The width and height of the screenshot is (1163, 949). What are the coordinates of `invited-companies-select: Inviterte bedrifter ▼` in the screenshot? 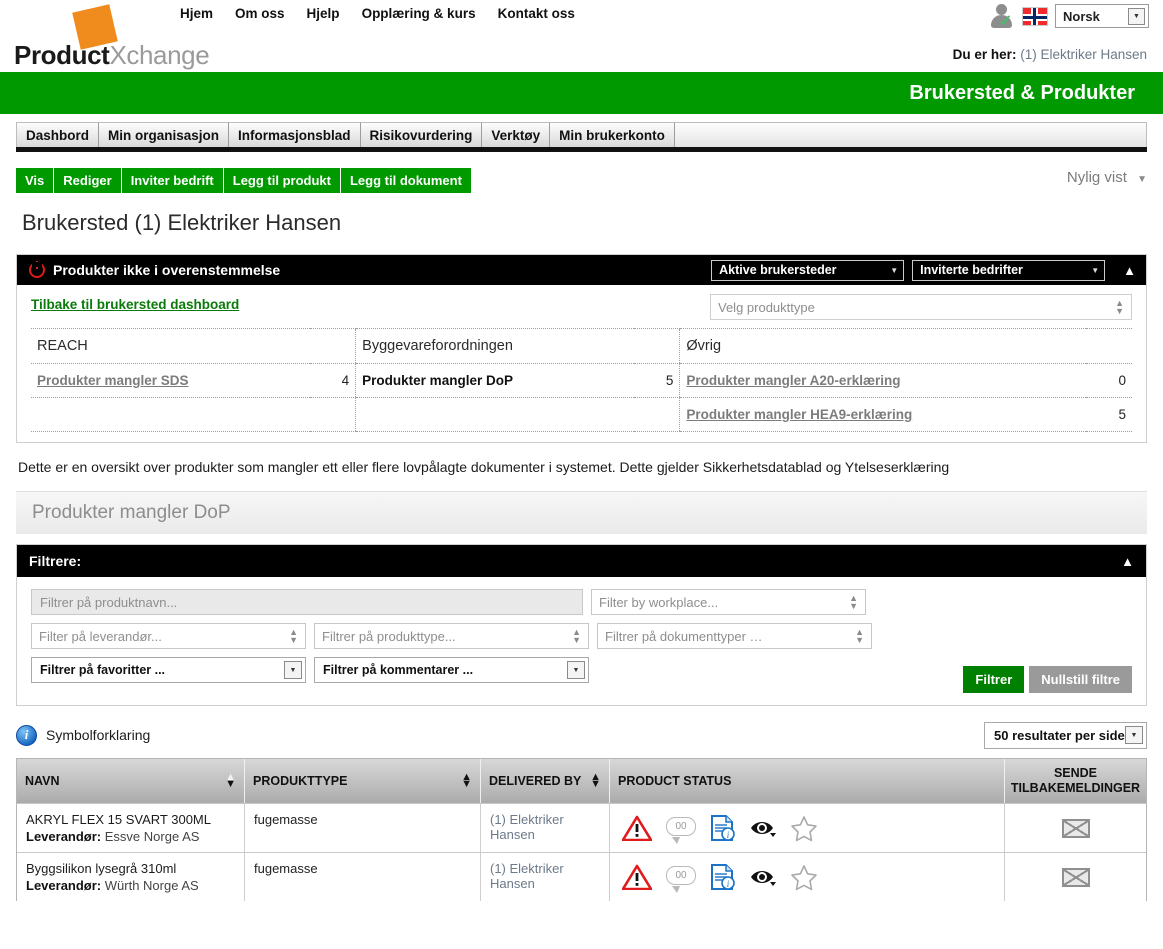 It's located at (1009, 270).